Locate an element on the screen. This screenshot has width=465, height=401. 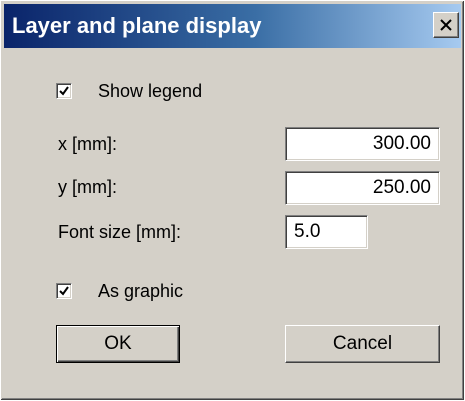
font-size-label: Font size [mm]: is located at coordinates (120, 232).